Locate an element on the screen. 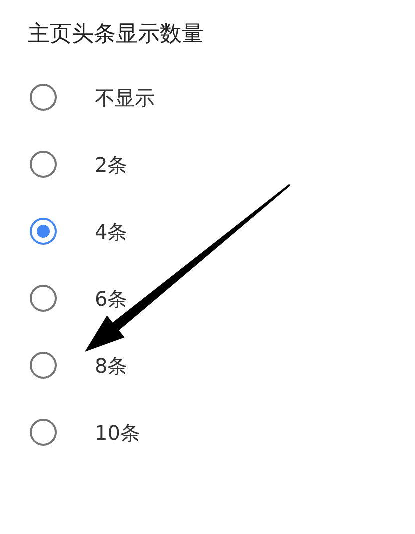  option-label: 6条 is located at coordinates (111, 299).